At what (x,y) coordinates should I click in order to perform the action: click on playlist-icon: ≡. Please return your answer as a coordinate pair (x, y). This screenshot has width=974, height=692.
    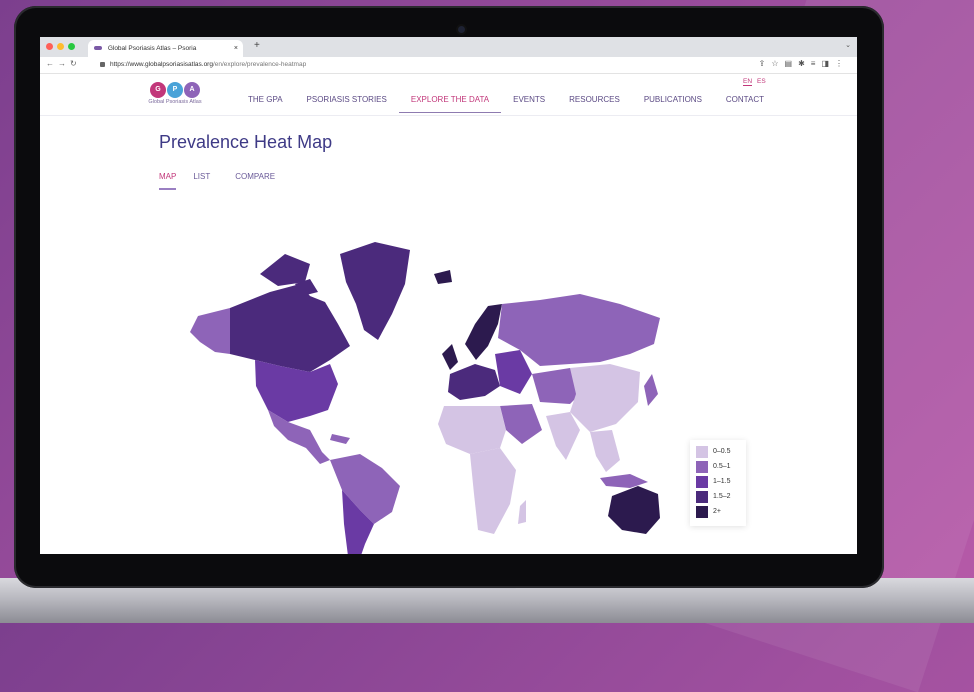
    Looking at the image, I should click on (816, 63).